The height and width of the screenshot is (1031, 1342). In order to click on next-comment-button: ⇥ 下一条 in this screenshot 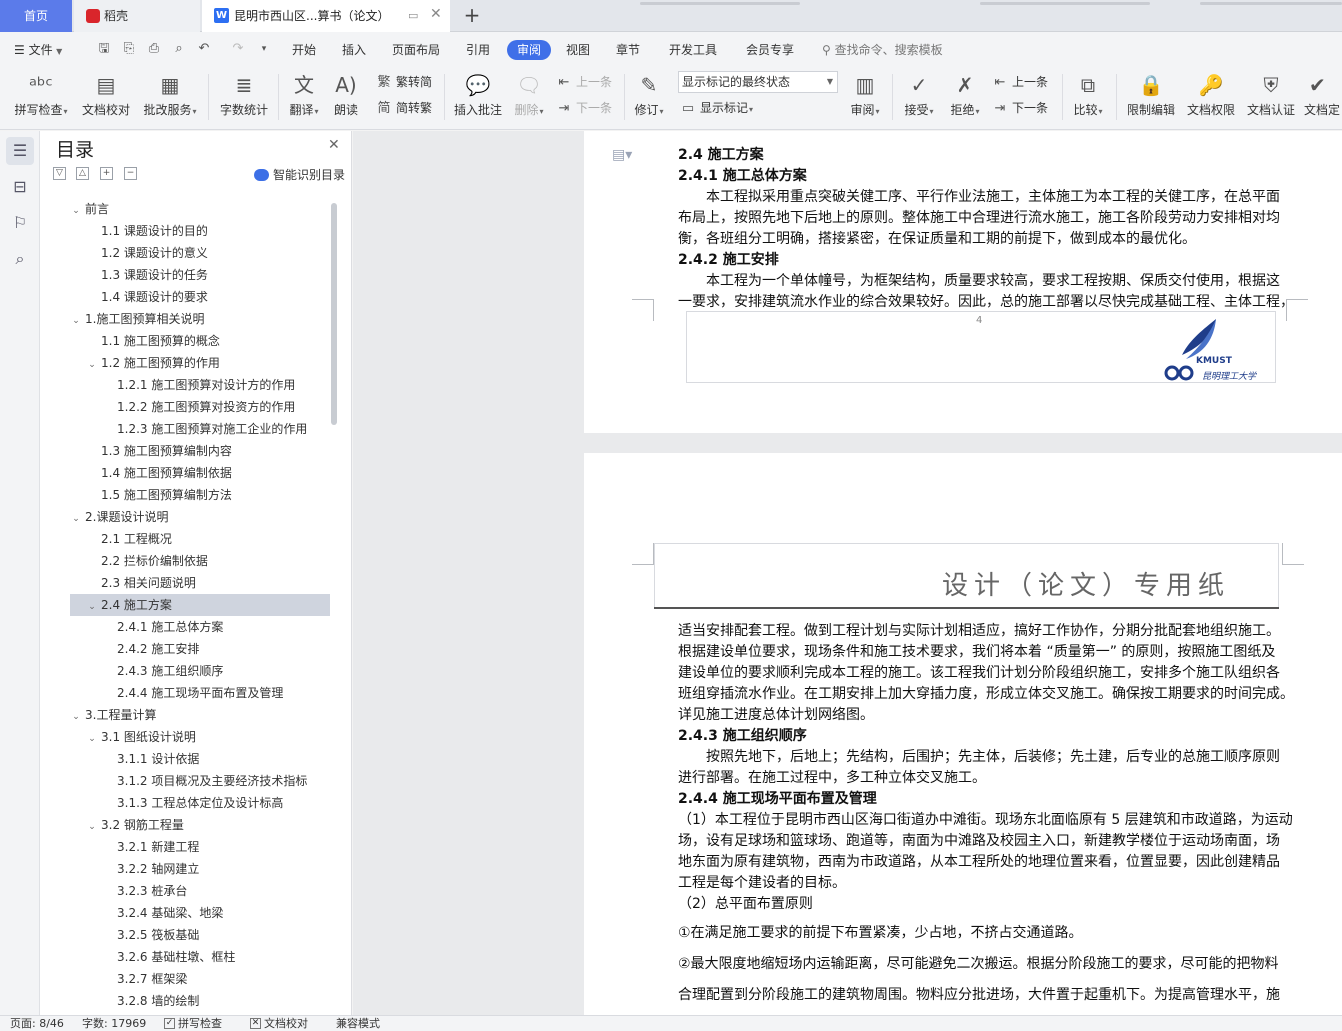, I will do `click(584, 108)`.